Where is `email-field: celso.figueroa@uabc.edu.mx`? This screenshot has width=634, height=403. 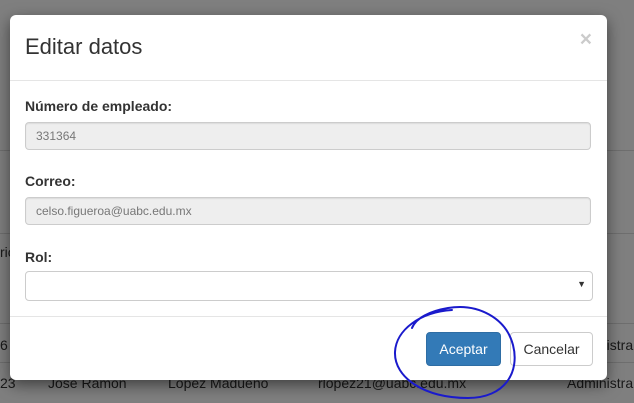
email-field: celso.figueroa@uabc.edu.mx is located at coordinates (308, 211).